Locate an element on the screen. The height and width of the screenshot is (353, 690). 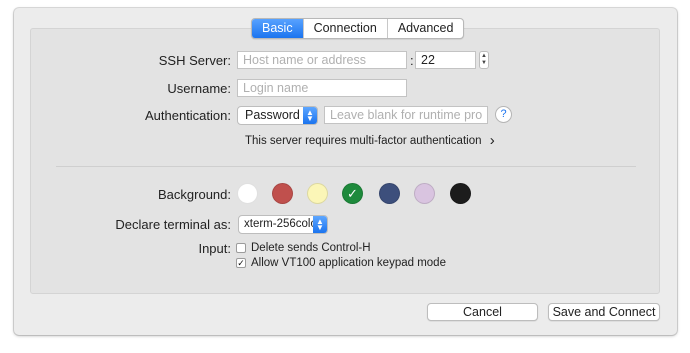
terminal-type-value: xterm-256color is located at coordinates (282, 224).